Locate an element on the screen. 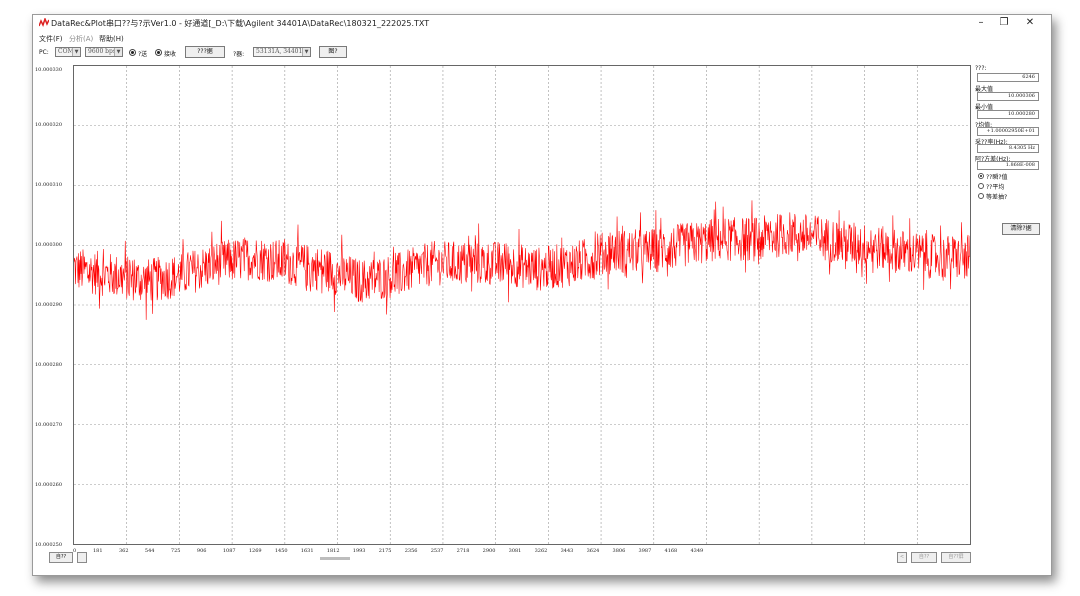 This screenshot has width=1080, height=596. x-tick-label: 2175 is located at coordinates (385, 551).